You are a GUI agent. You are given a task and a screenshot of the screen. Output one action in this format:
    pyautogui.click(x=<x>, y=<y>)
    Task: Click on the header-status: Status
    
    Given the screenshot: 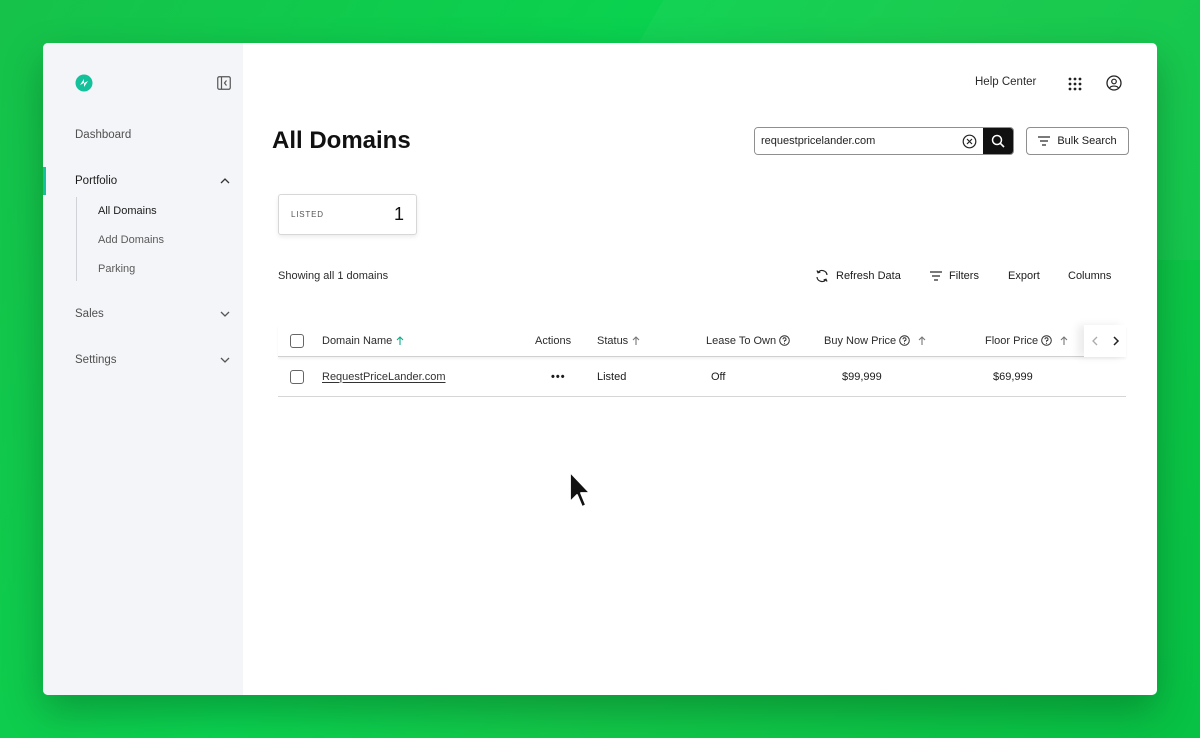 What is the action you would take?
    pyautogui.click(x=619, y=340)
    